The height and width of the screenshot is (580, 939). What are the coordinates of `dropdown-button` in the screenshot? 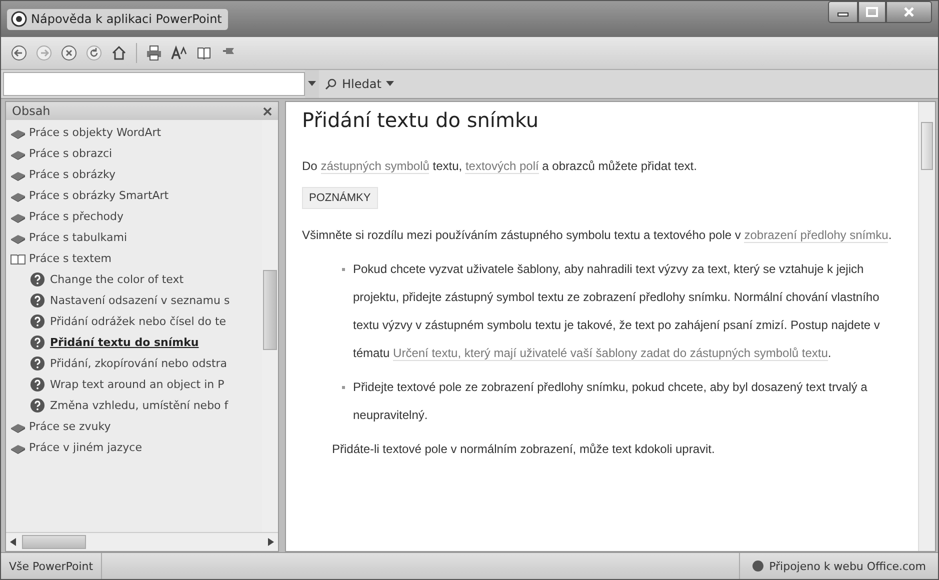 It's located at (312, 84).